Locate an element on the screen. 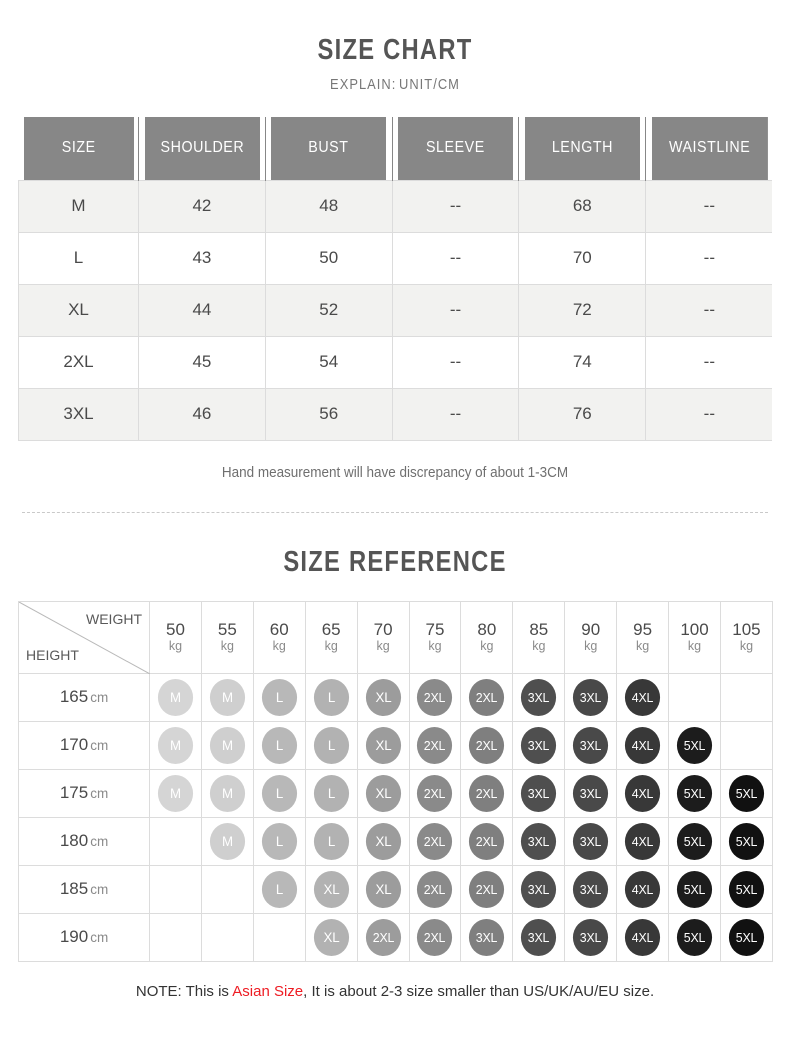 The height and width of the screenshot is (1060, 790). weight-header-60: 60 kg is located at coordinates (279, 637).